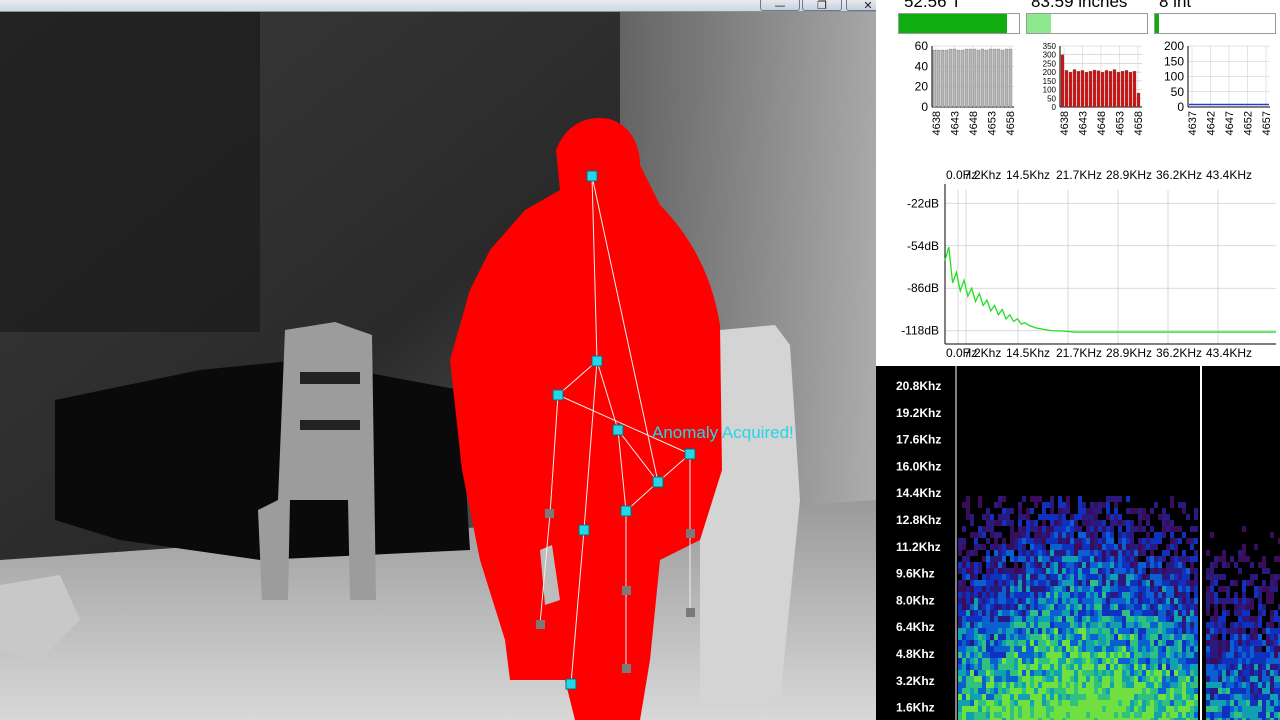 The height and width of the screenshot is (720, 1280). I want to click on x-tick-label: 7.2Khz, so click(982, 175).